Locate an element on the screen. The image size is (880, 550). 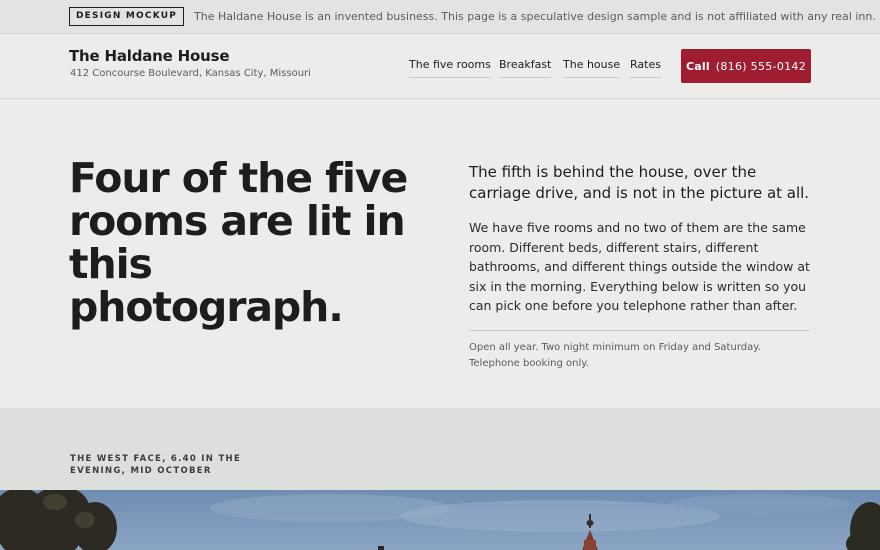
nav-rates: Rates is located at coordinates (645, 68).